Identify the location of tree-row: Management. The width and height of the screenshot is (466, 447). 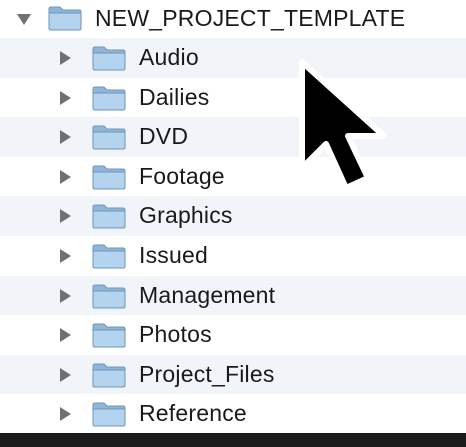
(233, 295).